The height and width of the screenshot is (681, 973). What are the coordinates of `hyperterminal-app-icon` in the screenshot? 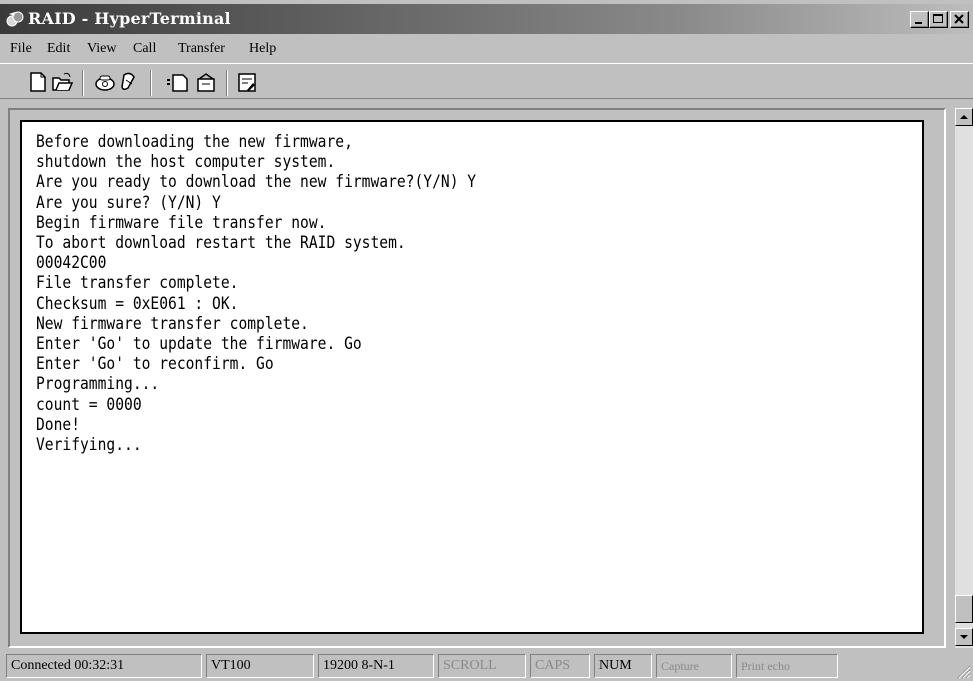 It's located at (15, 19).